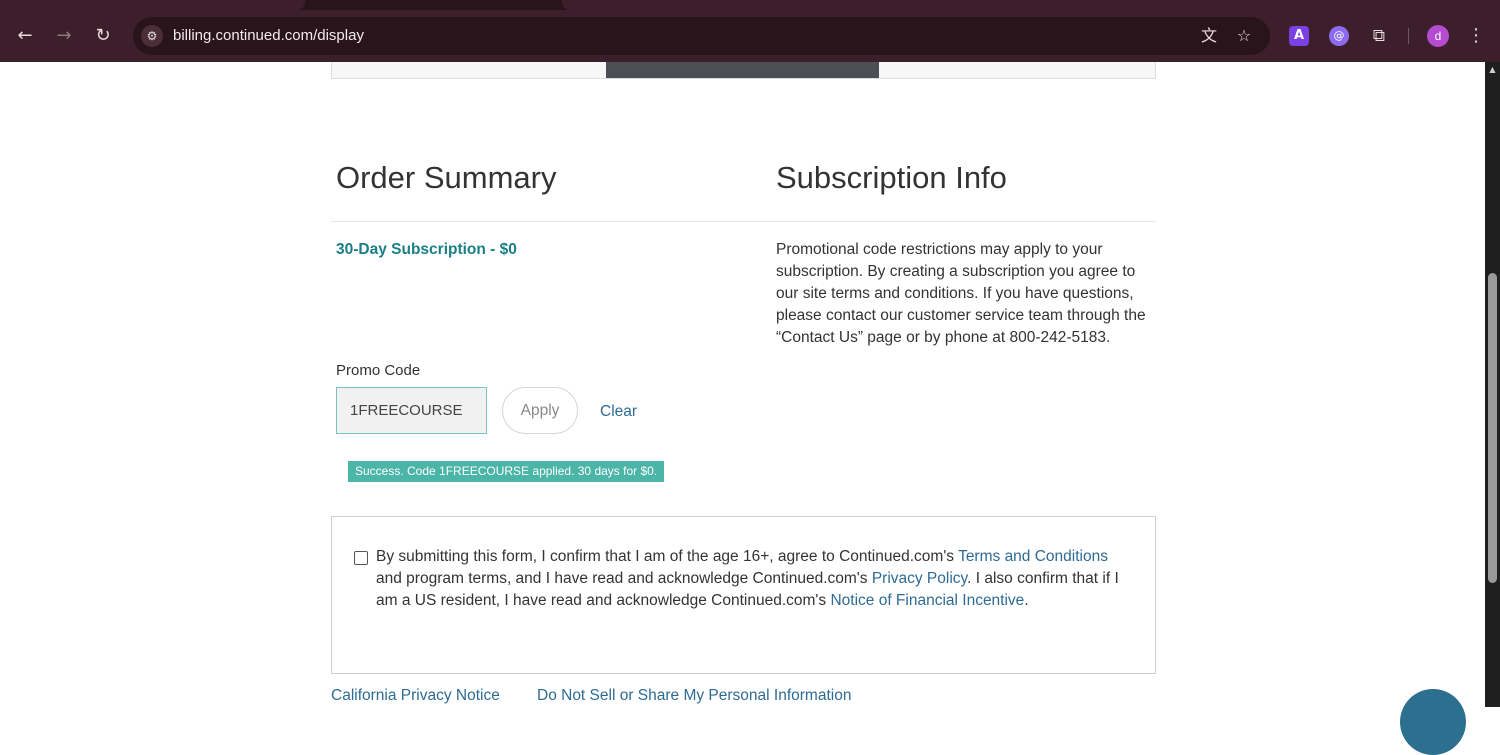  I want to click on menu-icon: ⋮, so click(1476, 36).